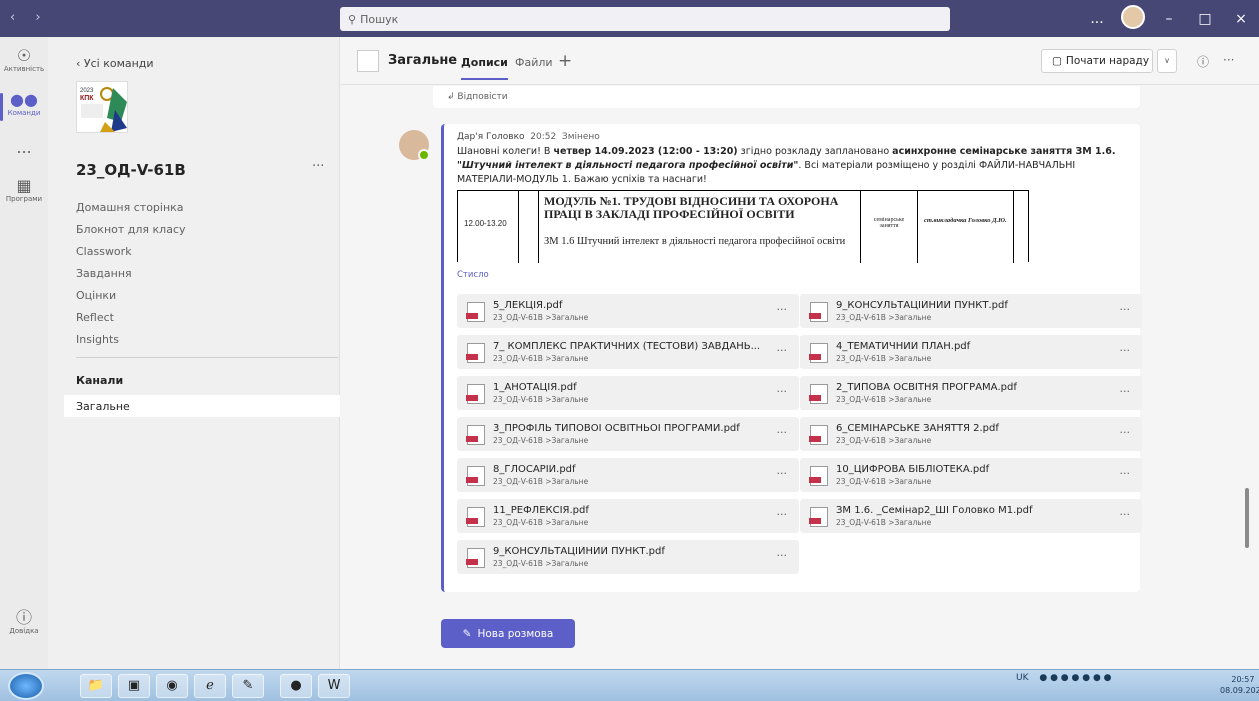  What do you see at coordinates (1169, 19) in the screenshot?
I see `minimize-button: –` at bounding box center [1169, 19].